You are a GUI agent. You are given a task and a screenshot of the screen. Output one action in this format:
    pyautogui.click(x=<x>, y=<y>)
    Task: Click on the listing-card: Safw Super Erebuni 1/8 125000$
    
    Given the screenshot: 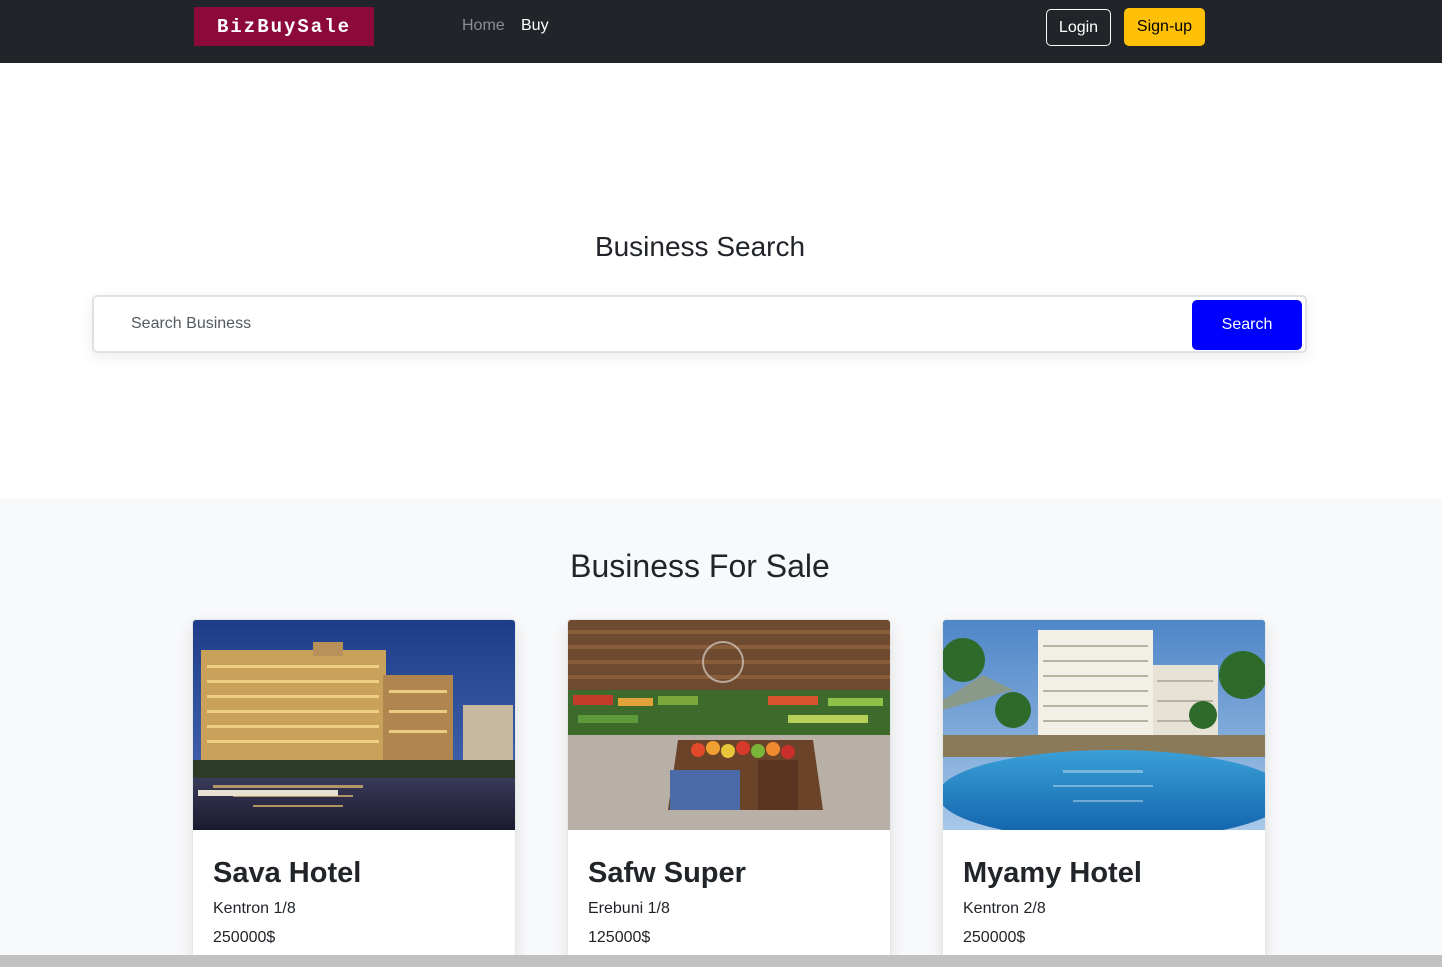 What is the action you would take?
    pyautogui.click(x=729, y=789)
    